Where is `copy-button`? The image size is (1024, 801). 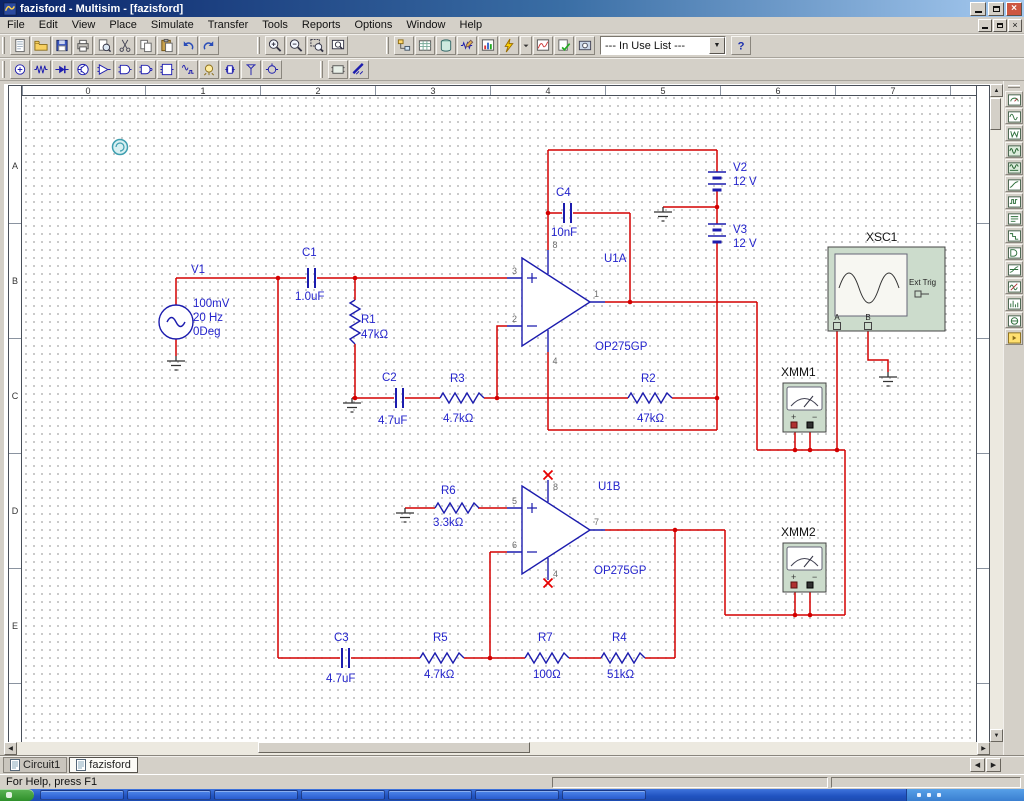
copy-button is located at coordinates (146, 45).